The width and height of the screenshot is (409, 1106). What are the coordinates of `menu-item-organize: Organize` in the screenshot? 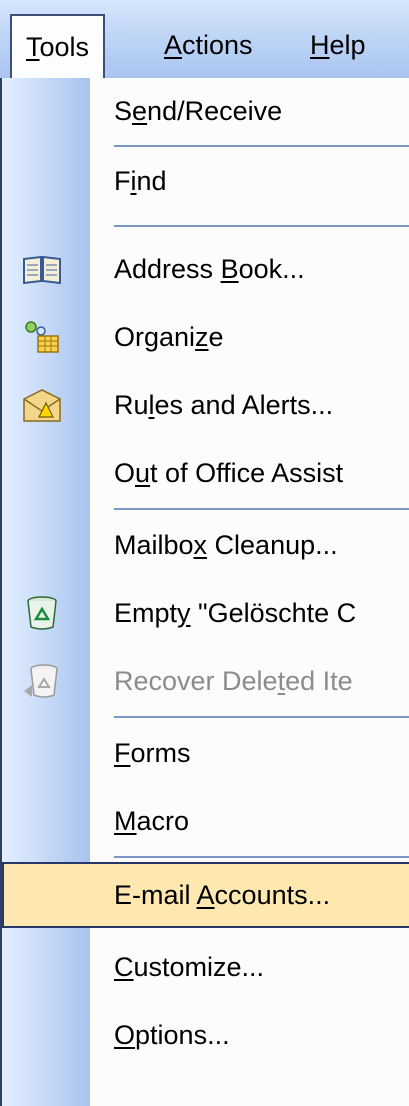 It's located at (205, 337).